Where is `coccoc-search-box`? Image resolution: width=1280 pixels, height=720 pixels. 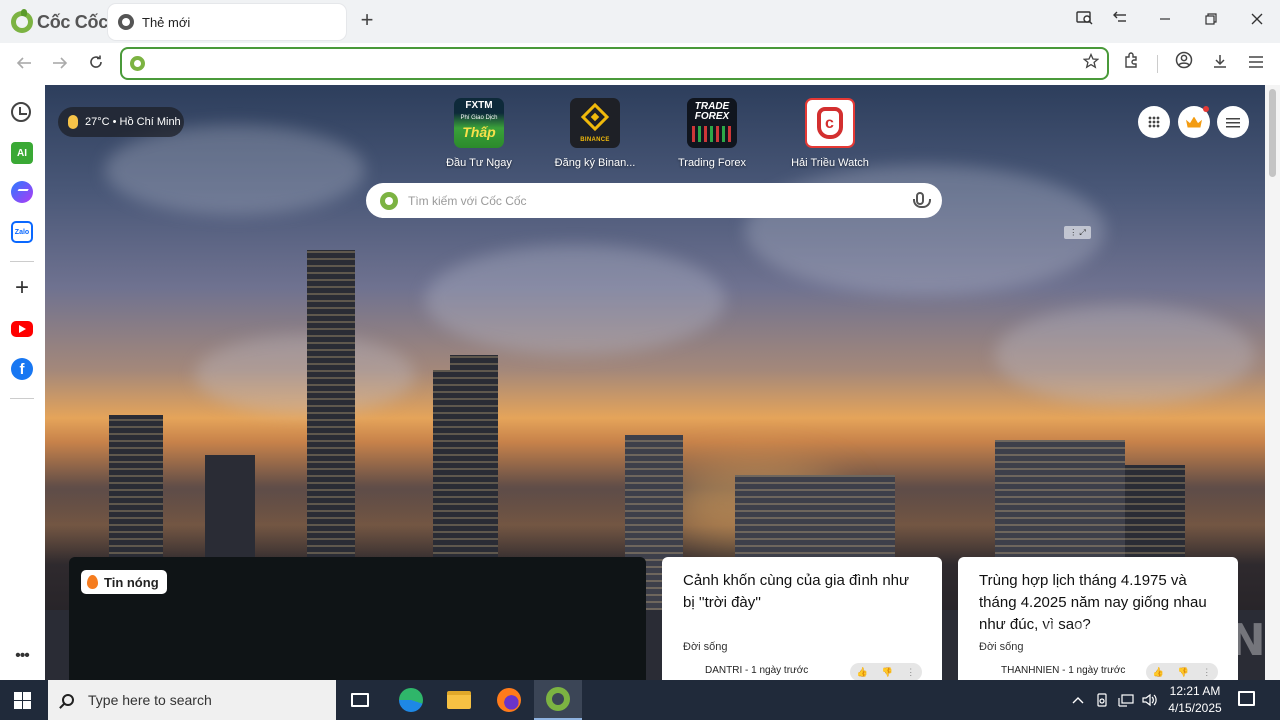 coccoc-search-box is located at coordinates (654, 200).